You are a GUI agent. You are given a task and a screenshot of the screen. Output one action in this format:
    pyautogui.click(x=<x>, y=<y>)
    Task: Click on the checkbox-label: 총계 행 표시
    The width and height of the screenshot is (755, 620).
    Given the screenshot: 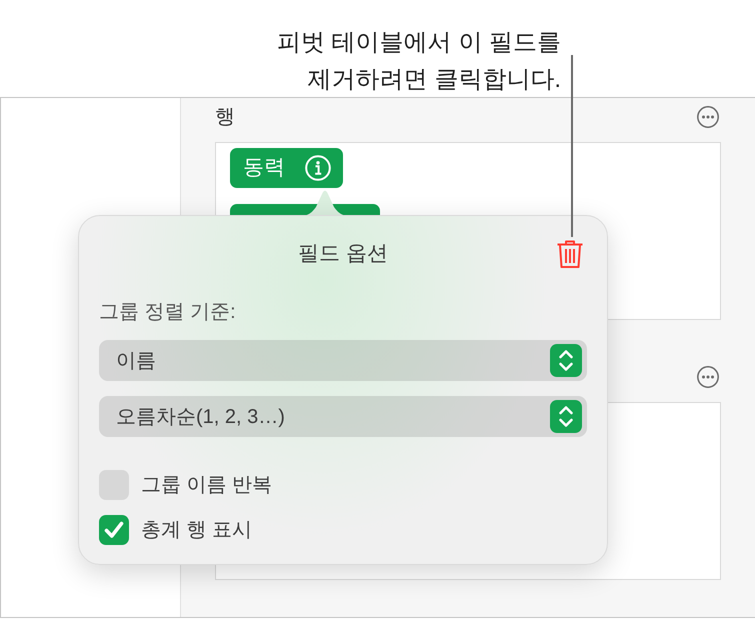 What is the action you would take?
    pyautogui.click(x=196, y=530)
    